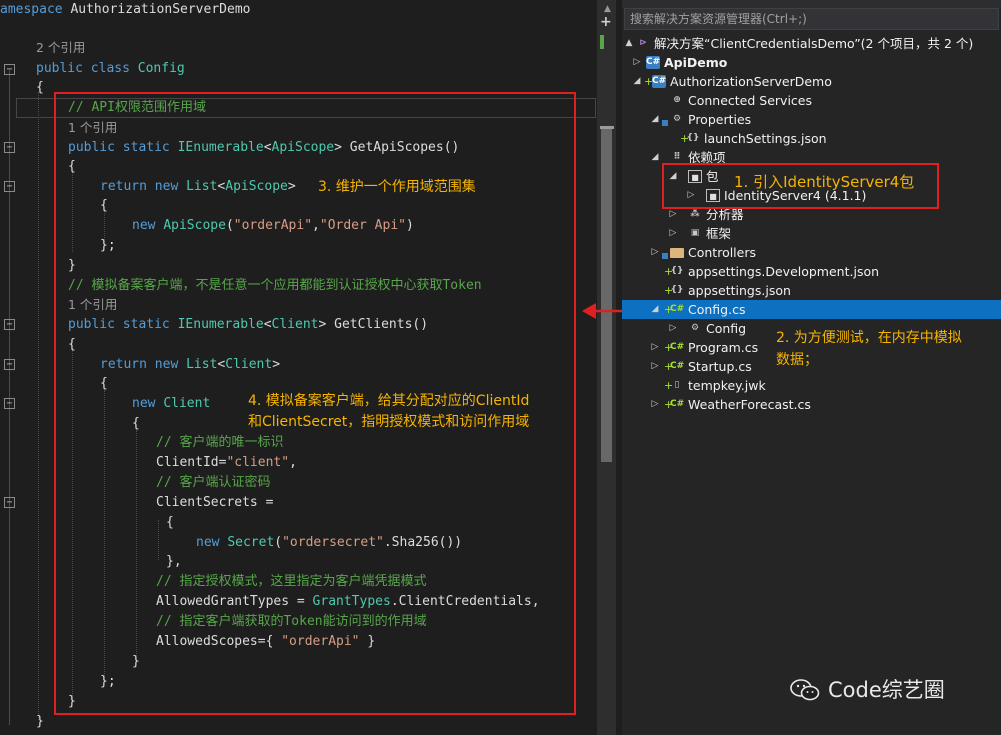 This screenshot has width=1001, height=735. What do you see at coordinates (696, 62) in the screenshot?
I see `tree-item-label: ApiDemo` at bounding box center [696, 62].